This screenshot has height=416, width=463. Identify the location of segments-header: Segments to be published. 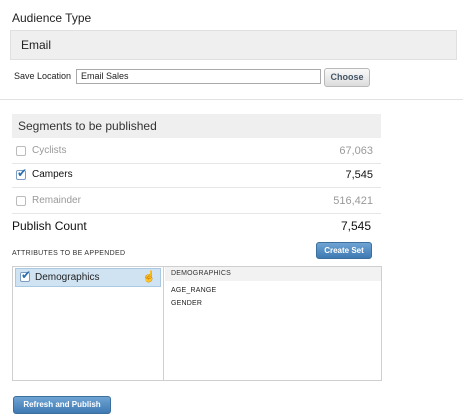
(196, 126).